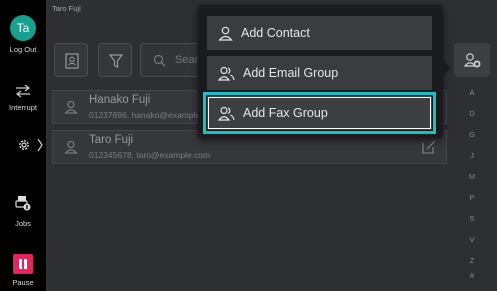 The width and height of the screenshot is (497, 291). Describe the element at coordinates (23, 223) in the screenshot. I see `jobs-label: Jobs` at that location.